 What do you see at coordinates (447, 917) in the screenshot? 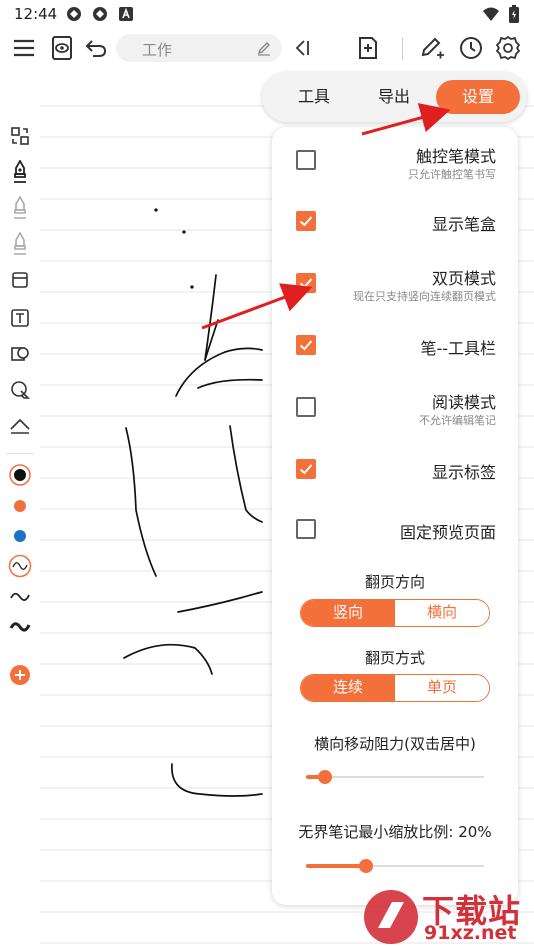
I see `watermark: 下载站 91xz.net` at bounding box center [447, 917].